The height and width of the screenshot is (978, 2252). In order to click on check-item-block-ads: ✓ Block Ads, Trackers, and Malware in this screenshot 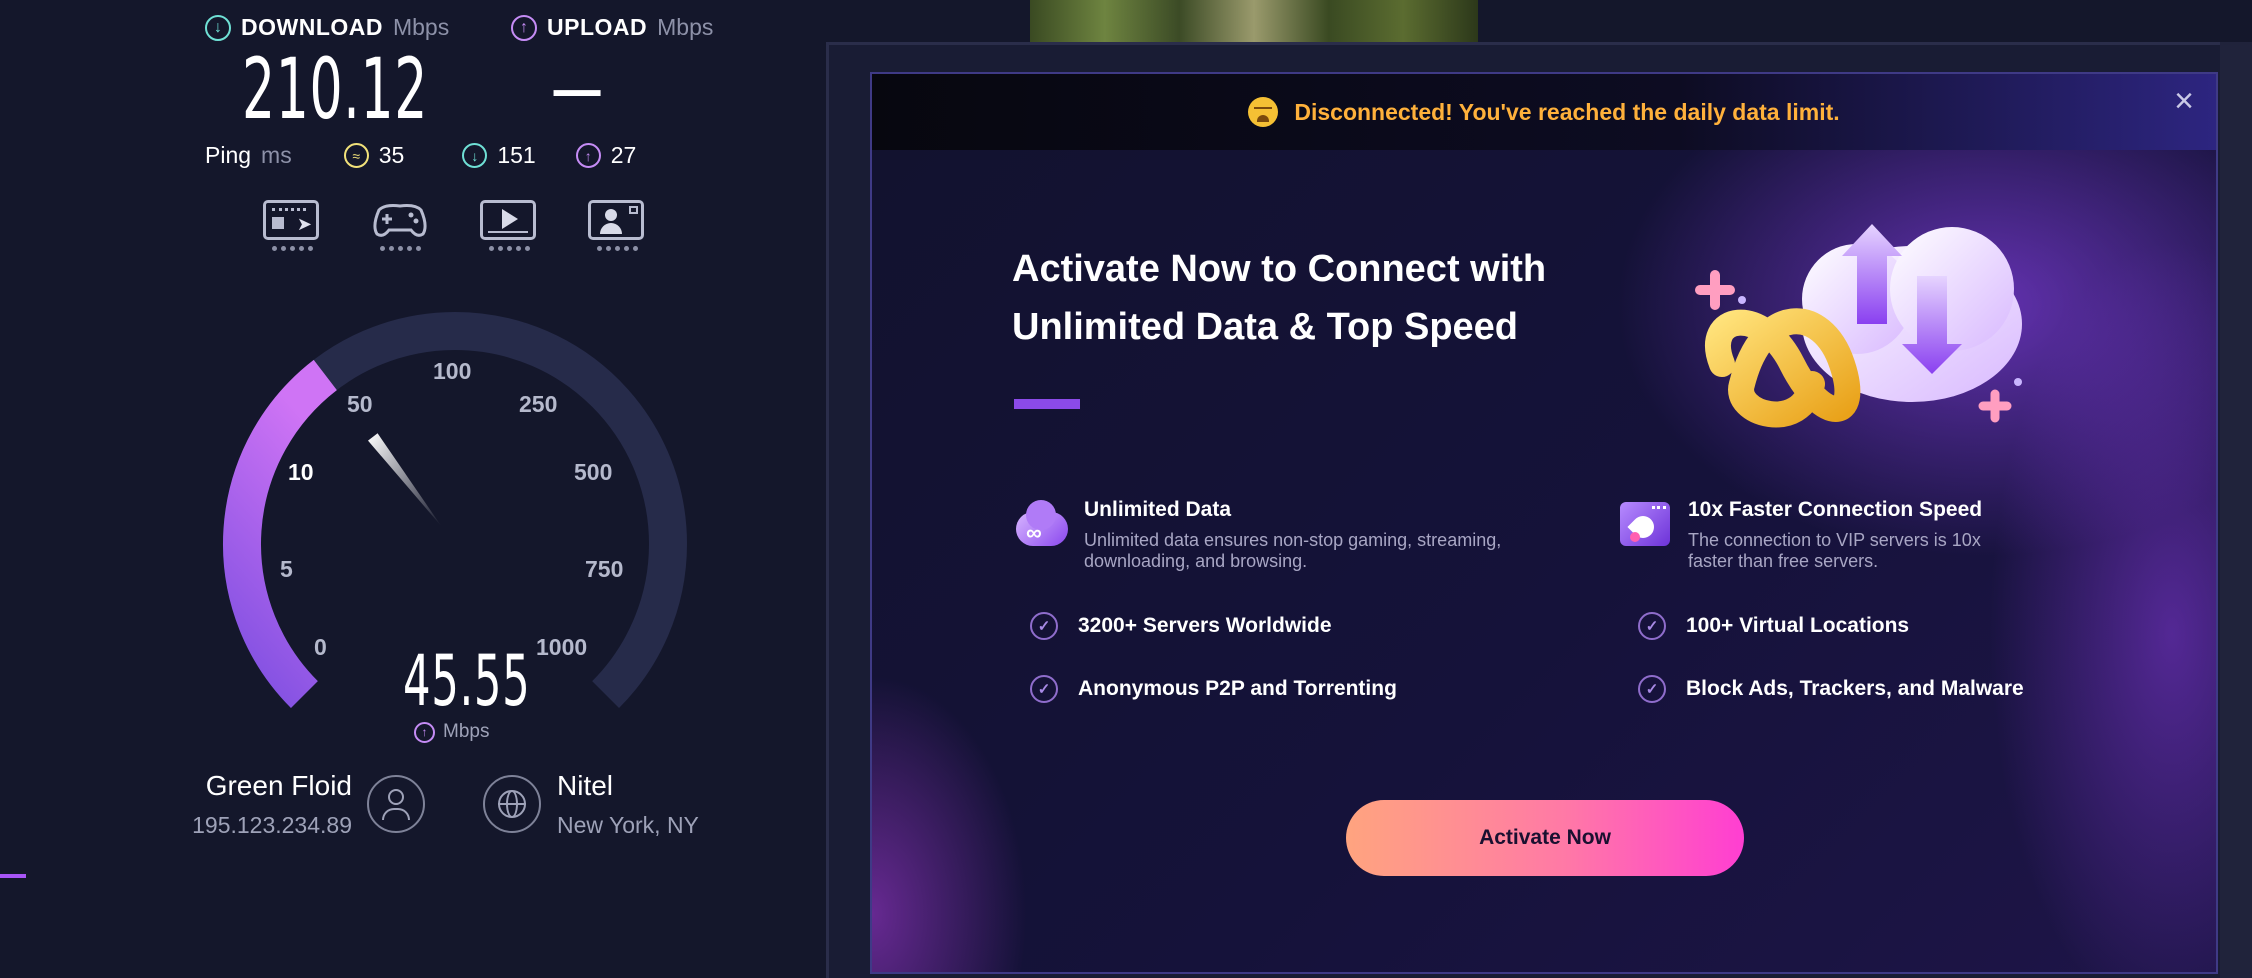, I will do `click(1831, 689)`.